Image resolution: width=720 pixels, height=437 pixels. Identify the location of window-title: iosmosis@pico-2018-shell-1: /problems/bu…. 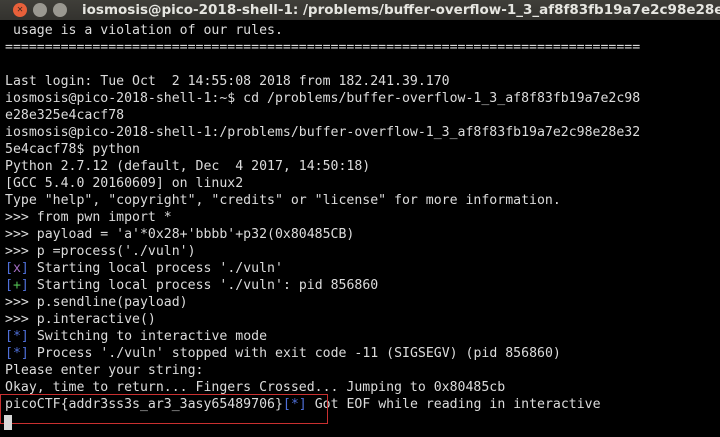
(401, 10).